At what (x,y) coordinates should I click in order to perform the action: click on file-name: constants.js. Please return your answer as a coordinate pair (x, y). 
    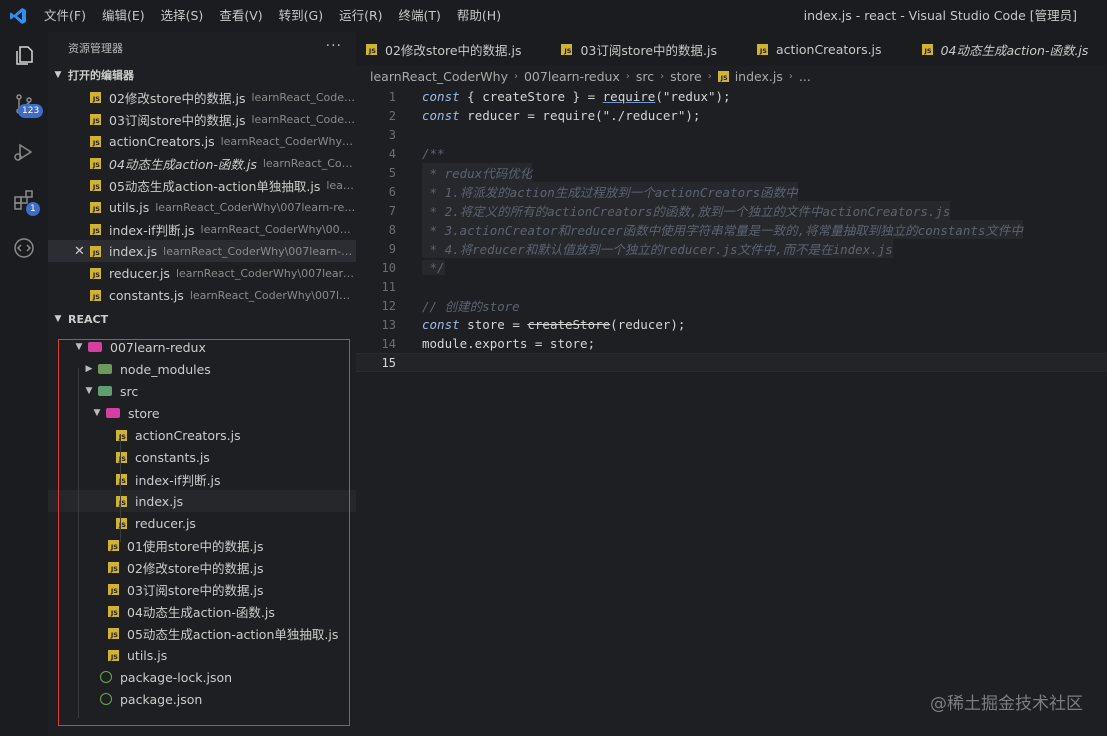
    Looking at the image, I should click on (146, 295).